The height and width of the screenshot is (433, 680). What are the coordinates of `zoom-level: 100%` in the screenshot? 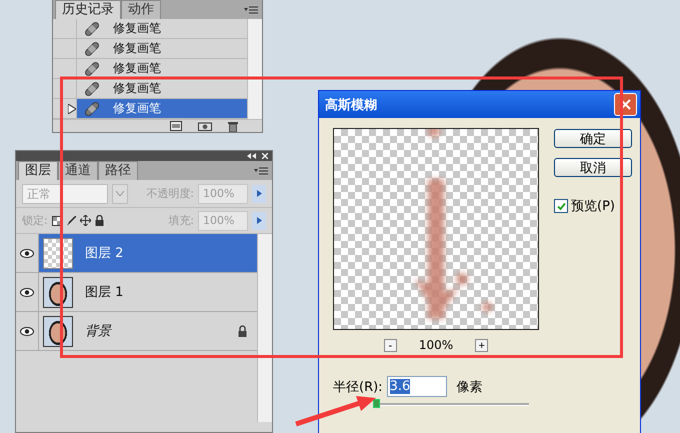 It's located at (436, 345).